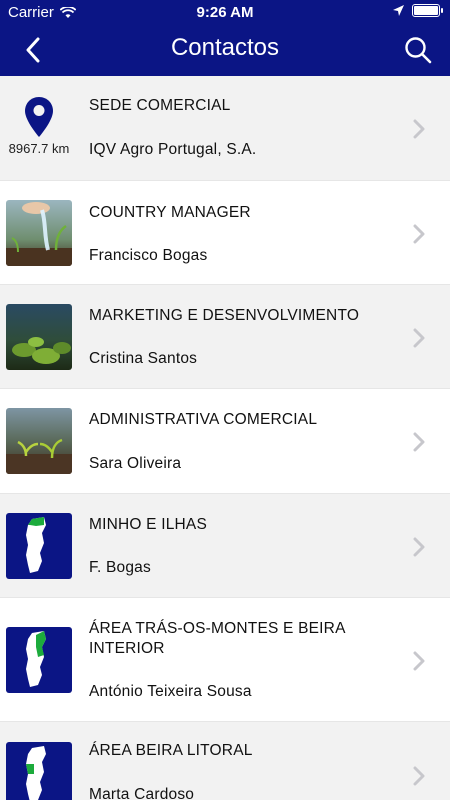 Image resolution: width=450 pixels, height=800 pixels. Describe the element at coordinates (225, 761) in the screenshot. I see `contact-row-beira-litoral: ÁREA BEIRA LITORAL Marta Cardoso` at that location.